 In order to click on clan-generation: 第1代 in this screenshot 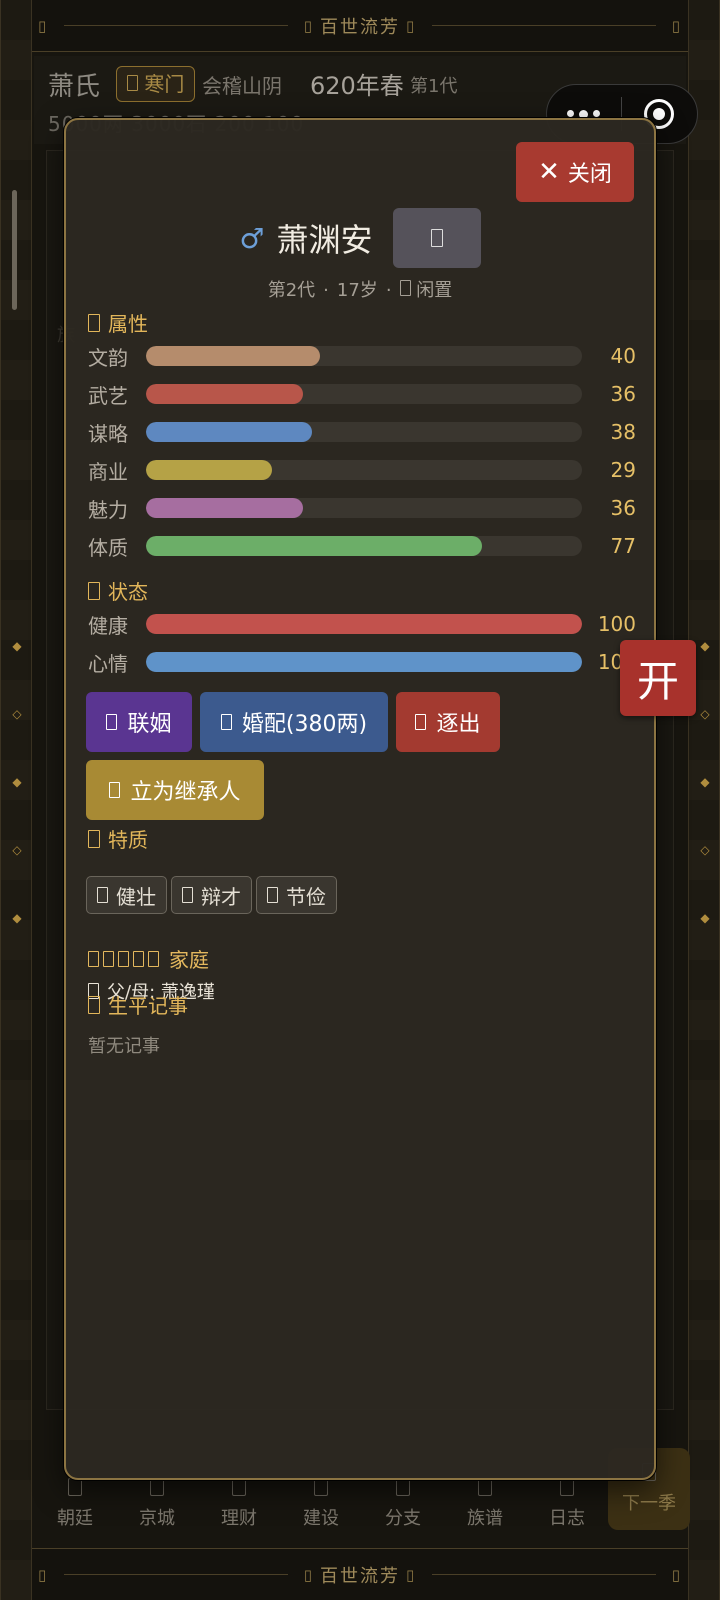, I will do `click(434, 86)`.